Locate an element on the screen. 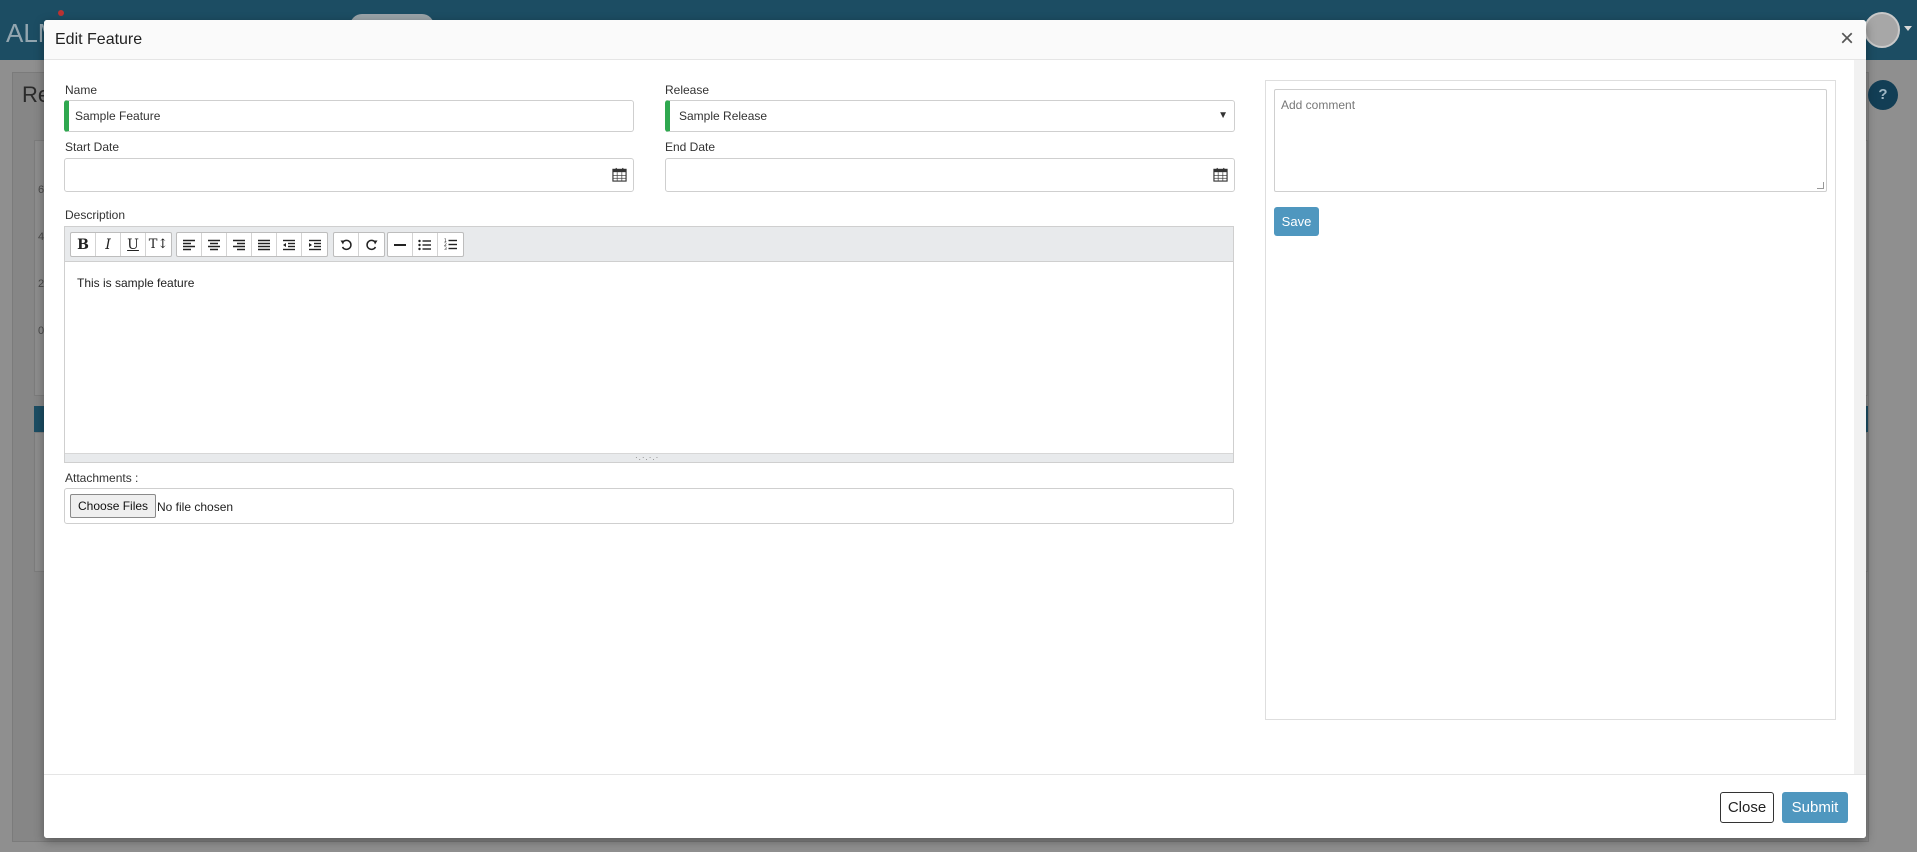  align-center-icon is located at coordinates (214, 244).